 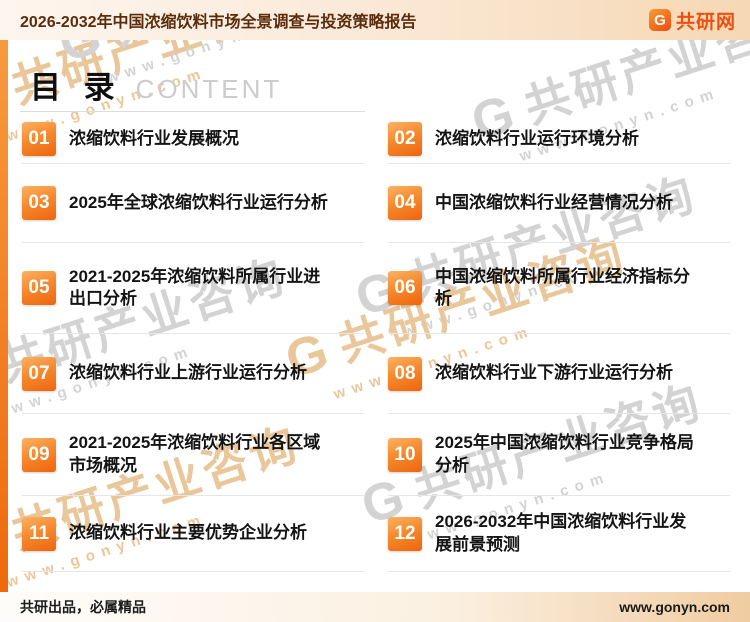 I want to click on toc-item-label: 中国浓缩饮料所属行业经济指标分析, so click(x=562, y=287).